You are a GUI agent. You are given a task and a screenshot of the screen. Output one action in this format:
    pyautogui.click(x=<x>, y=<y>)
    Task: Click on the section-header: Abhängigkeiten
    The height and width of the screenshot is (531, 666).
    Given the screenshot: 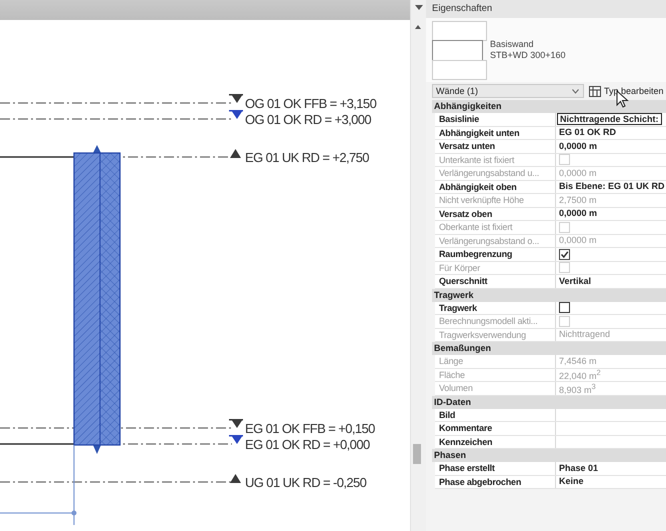 What is the action you would take?
    pyautogui.click(x=549, y=106)
    